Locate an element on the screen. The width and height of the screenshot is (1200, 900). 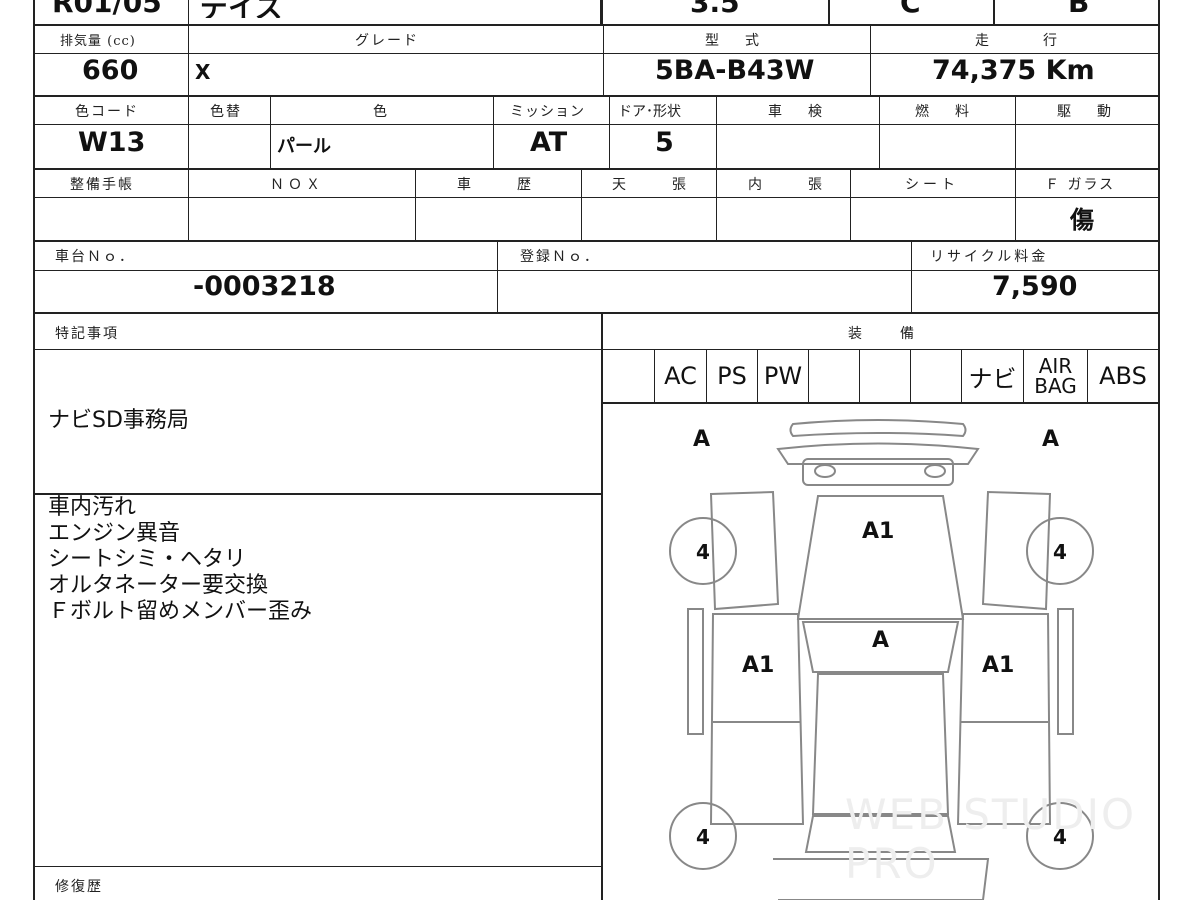
mark-wheel-rl: 4 is located at coordinates (703, 837).